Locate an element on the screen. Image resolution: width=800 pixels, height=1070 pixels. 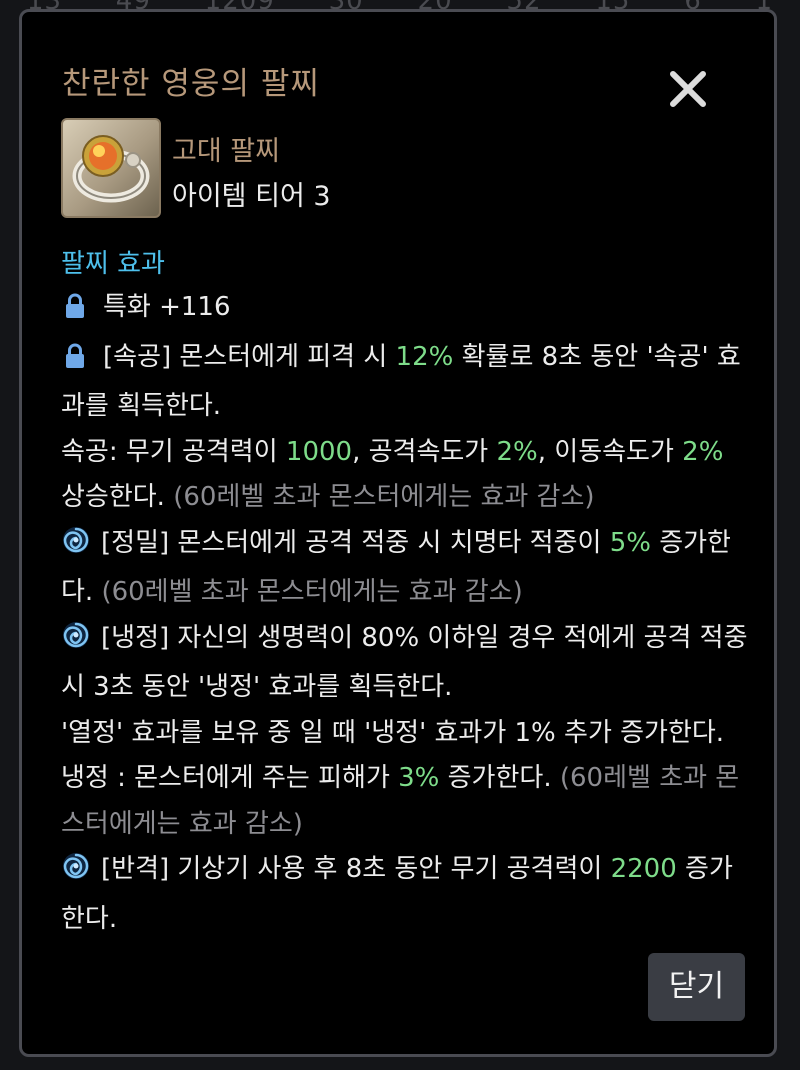
effect-text: , 공격속도가 is located at coordinates (424, 451).